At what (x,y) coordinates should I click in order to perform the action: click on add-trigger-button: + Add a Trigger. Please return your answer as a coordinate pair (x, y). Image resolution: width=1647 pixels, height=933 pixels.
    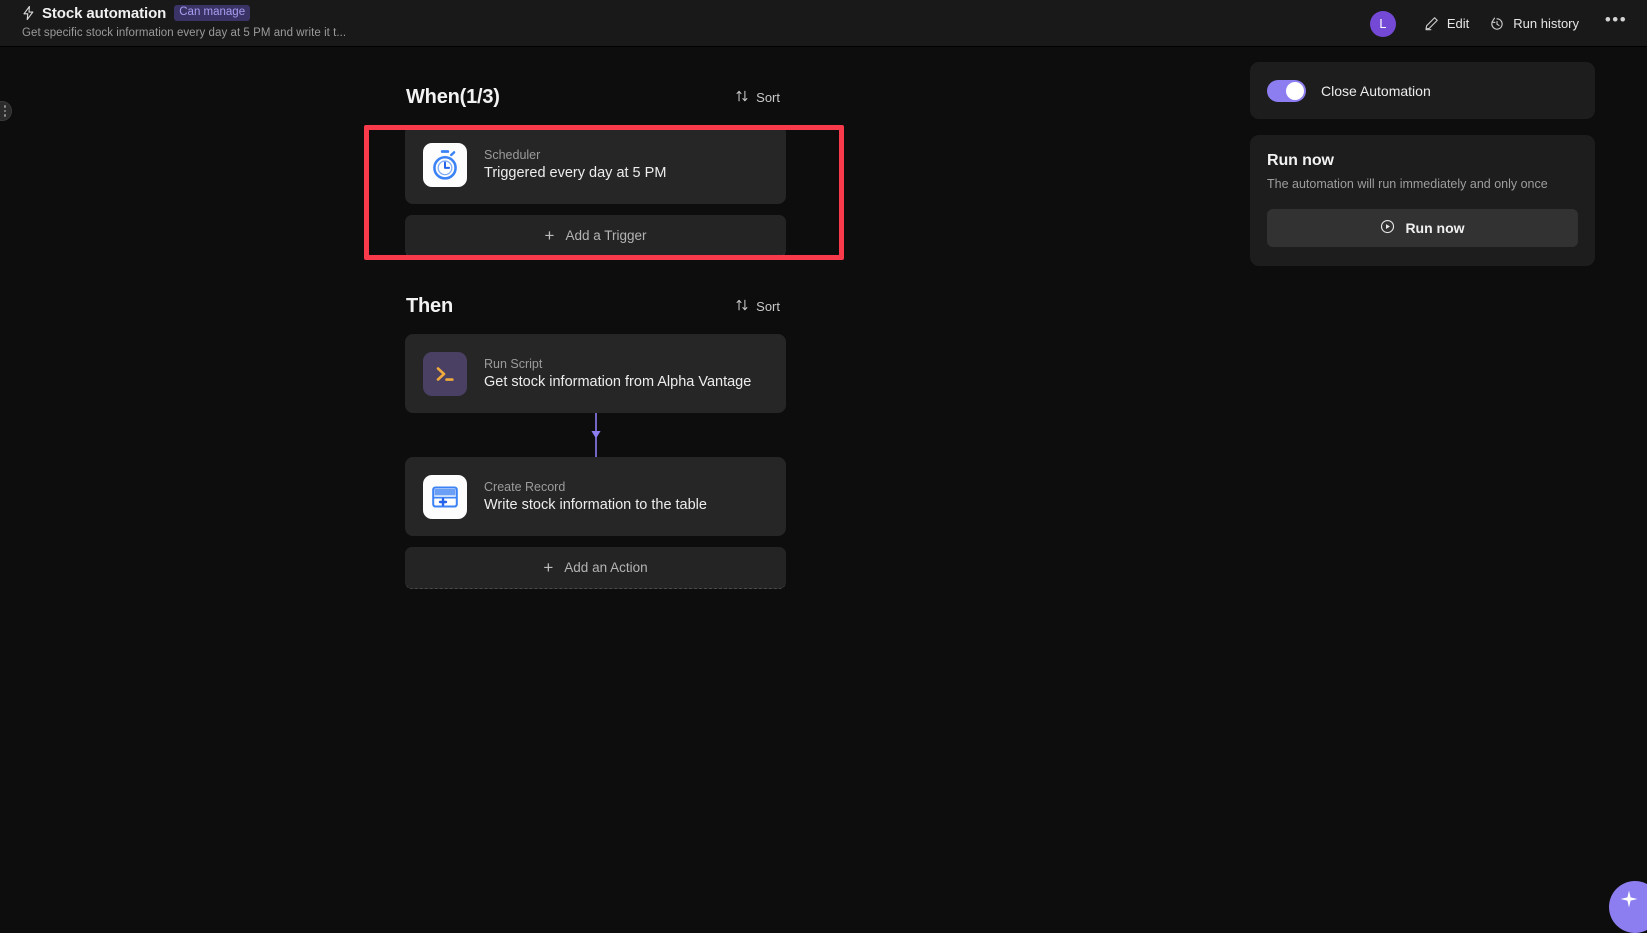
    Looking at the image, I should click on (595, 236).